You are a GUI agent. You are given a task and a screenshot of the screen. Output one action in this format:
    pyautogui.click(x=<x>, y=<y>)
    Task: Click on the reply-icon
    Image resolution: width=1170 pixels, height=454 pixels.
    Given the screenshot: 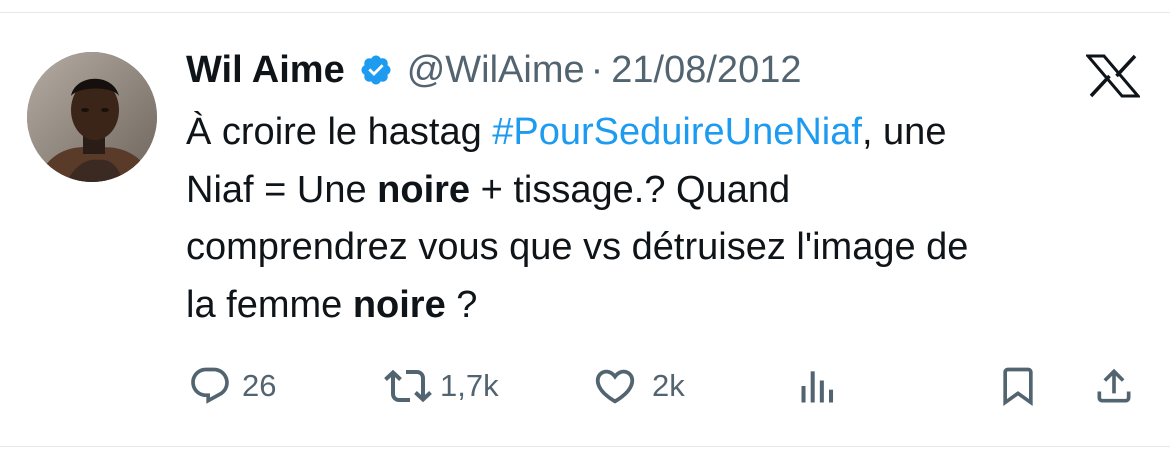 What is the action you would take?
    pyautogui.click(x=210, y=386)
    